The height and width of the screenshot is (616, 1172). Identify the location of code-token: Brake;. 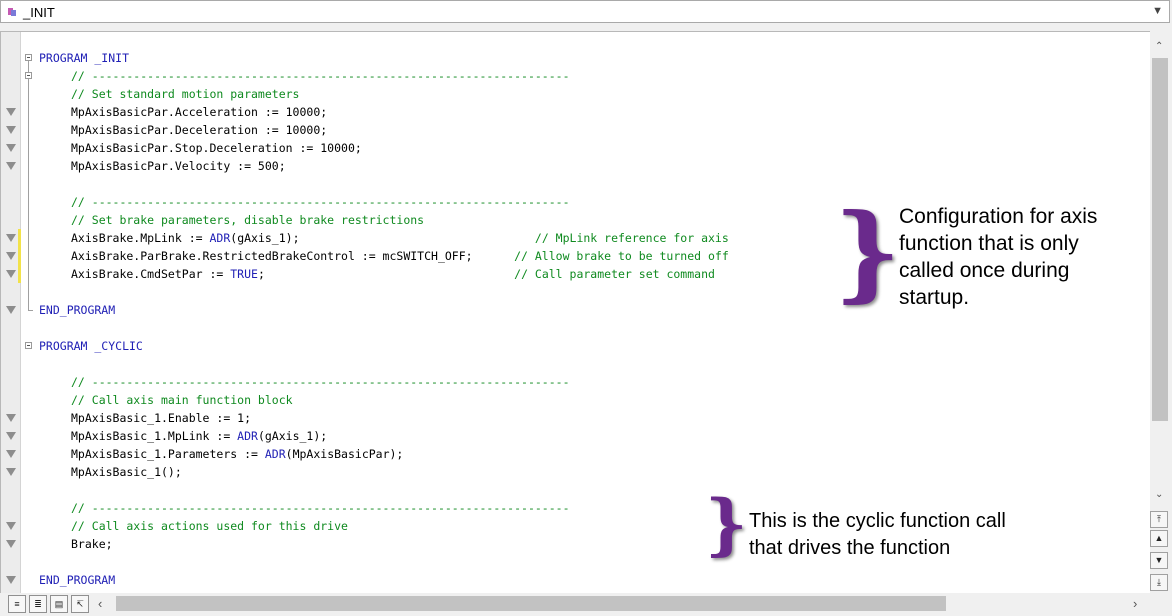
(92, 544).